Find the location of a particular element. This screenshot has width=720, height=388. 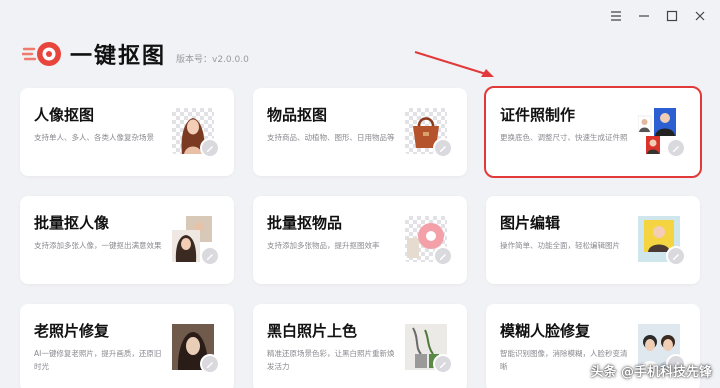

image-edit-thumbnail is located at coordinates (662, 241).